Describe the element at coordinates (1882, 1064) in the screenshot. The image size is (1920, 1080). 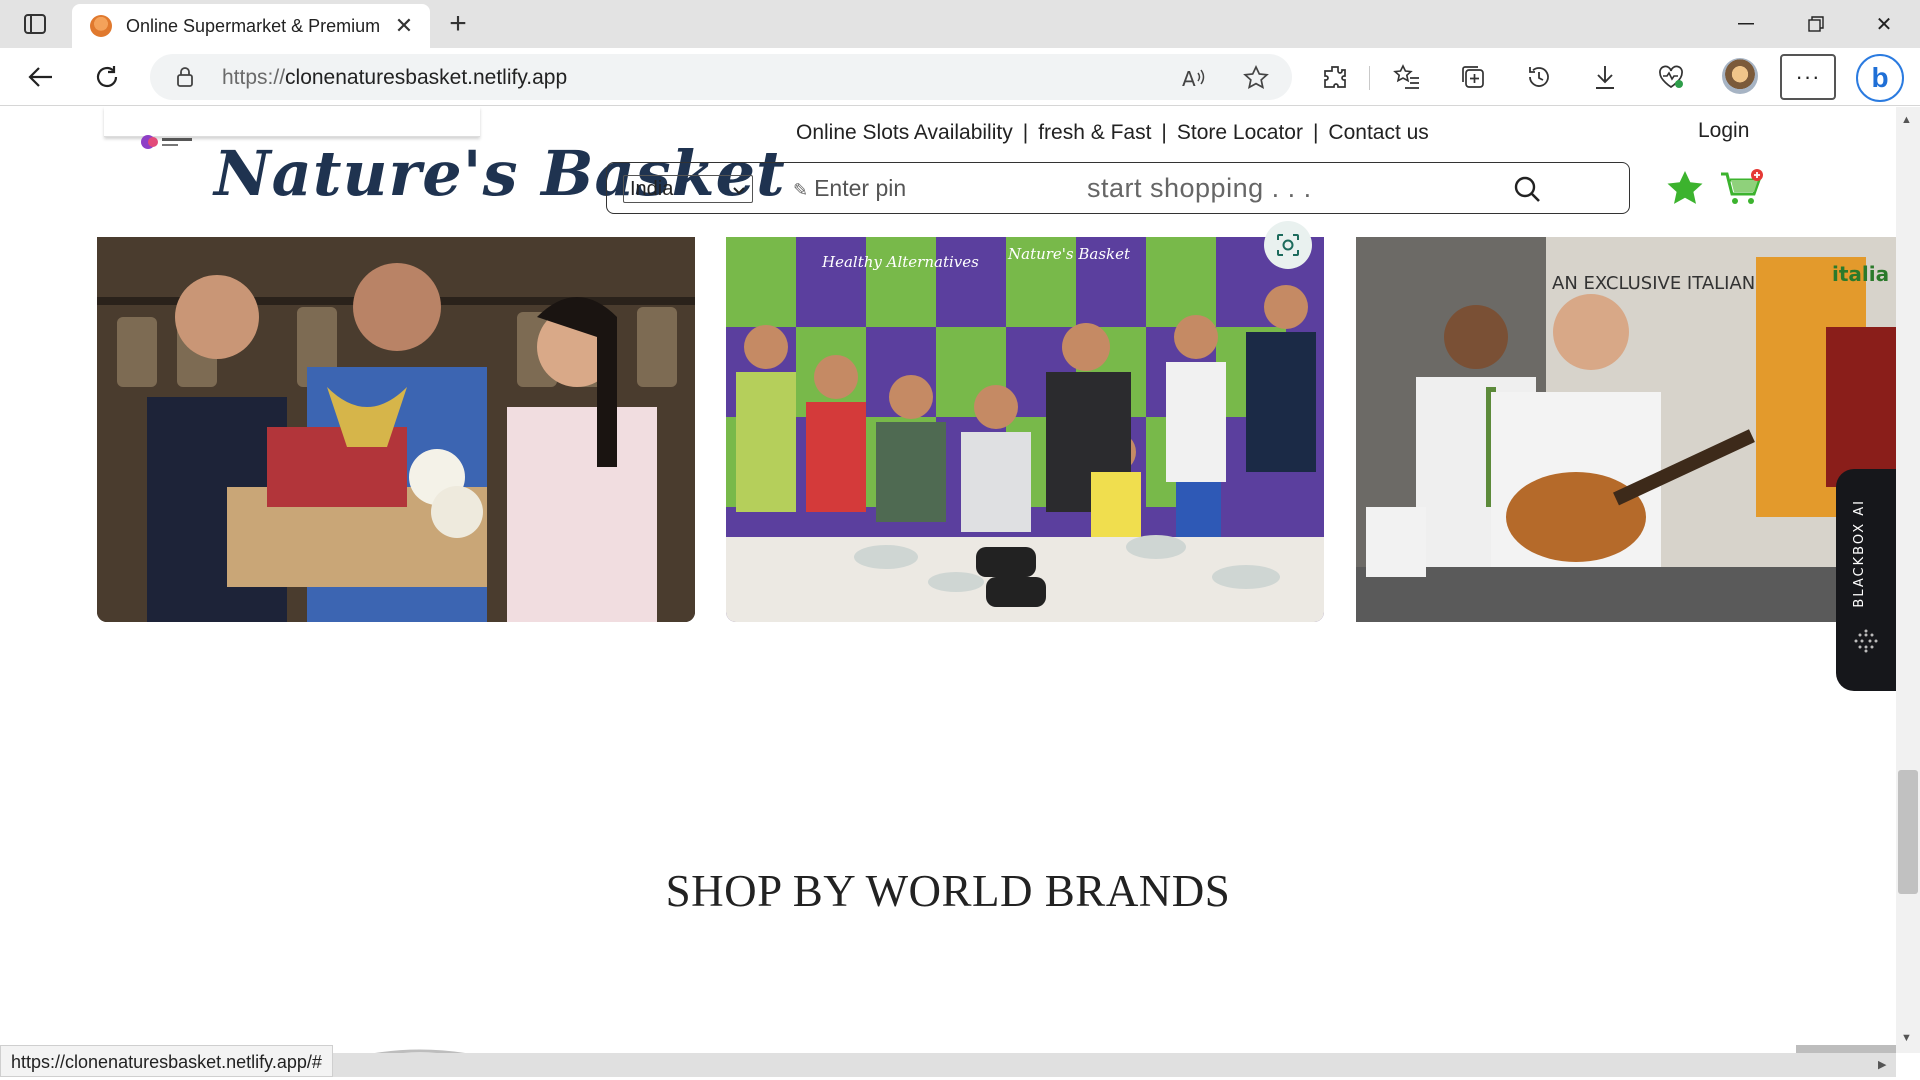
I see `scroll-right-arrow-icon: ▶` at that location.